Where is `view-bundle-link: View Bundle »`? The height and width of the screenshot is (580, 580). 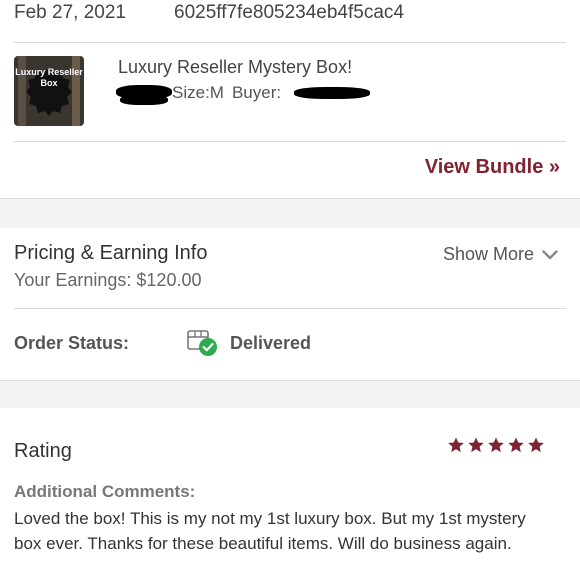 view-bundle-link: View Bundle » is located at coordinates (492, 167).